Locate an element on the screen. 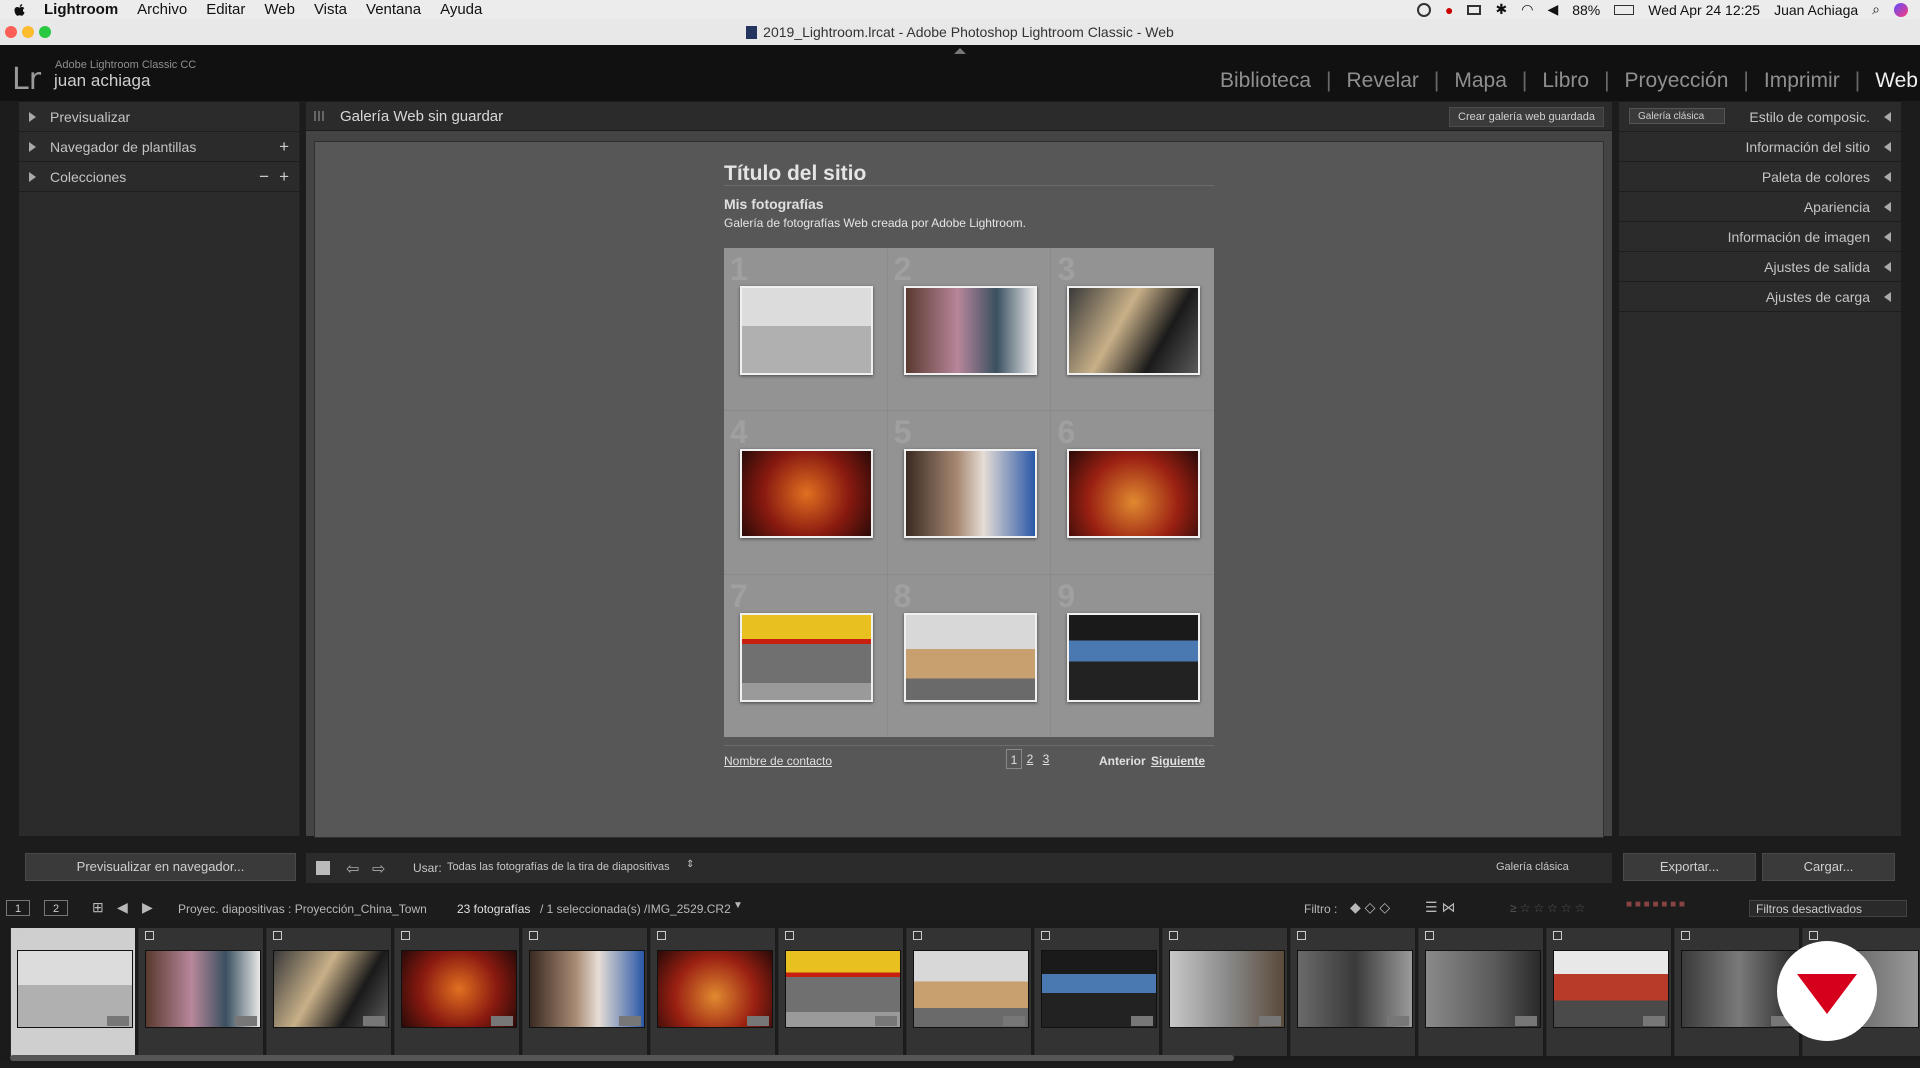  module-revelar: Revelar is located at coordinates (1383, 81).